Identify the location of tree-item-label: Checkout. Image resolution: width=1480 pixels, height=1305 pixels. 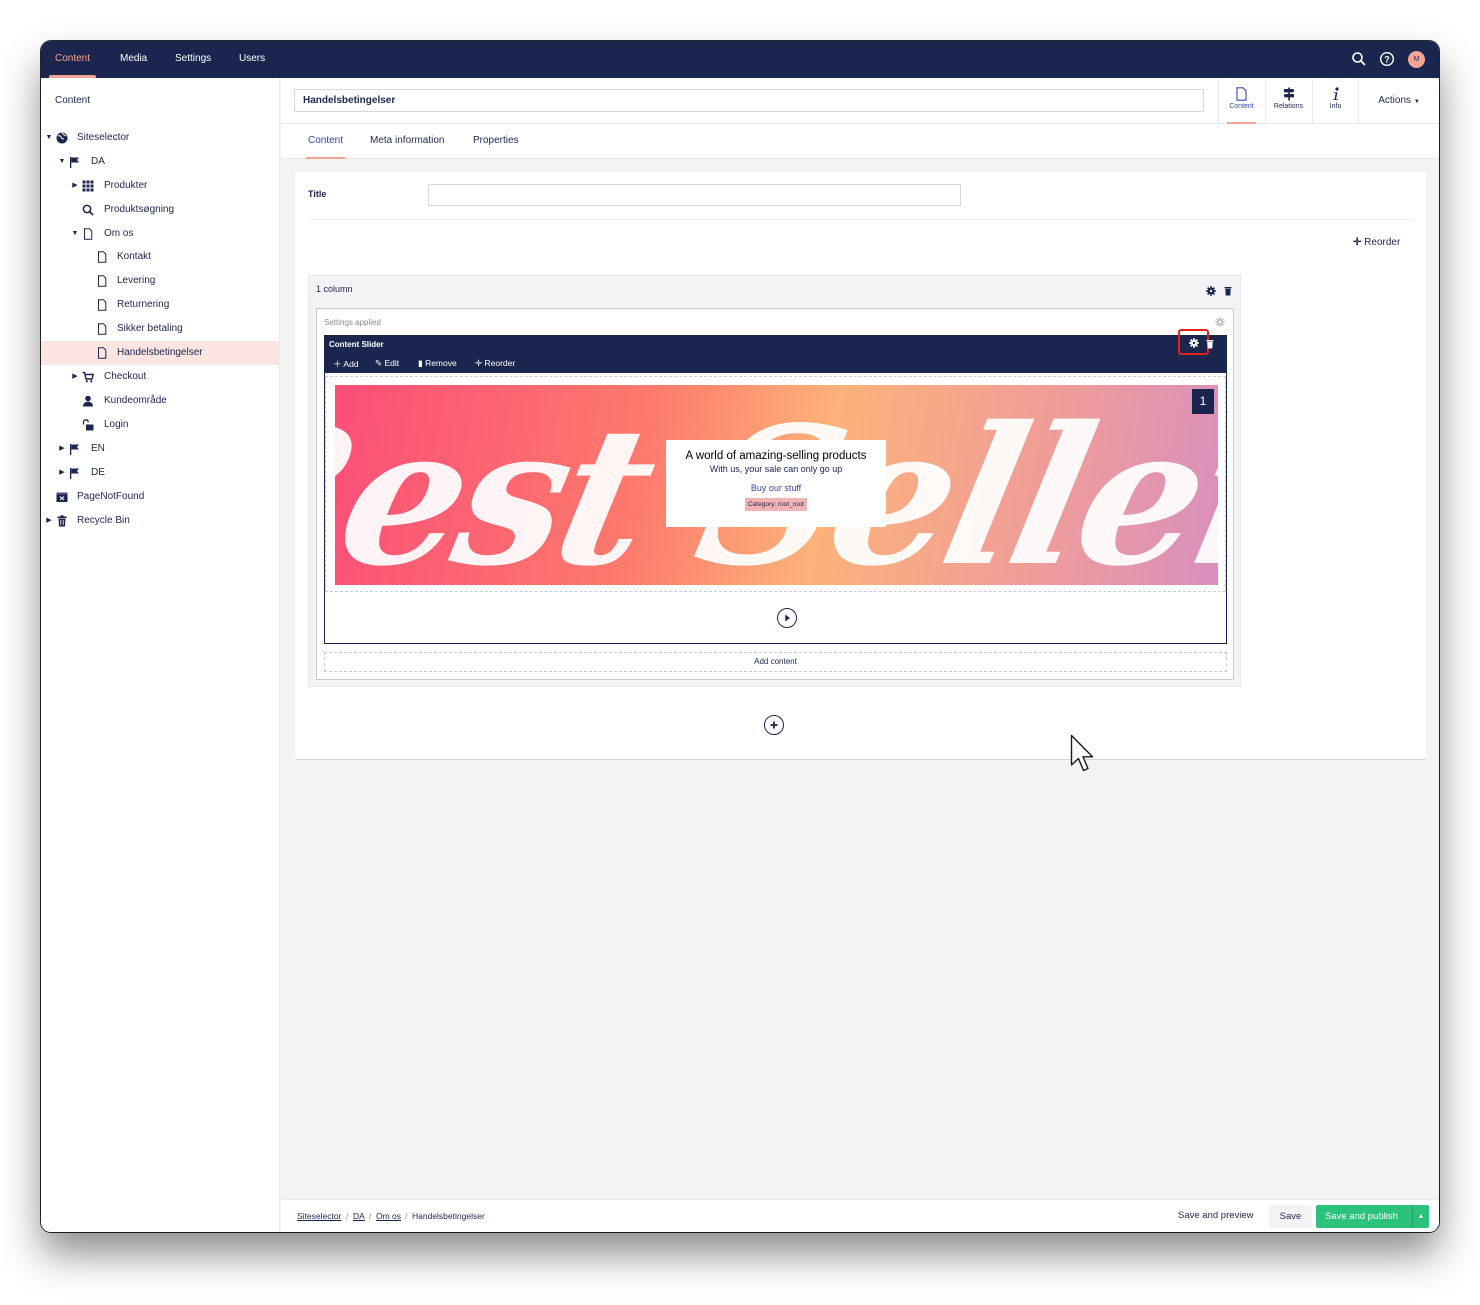
(125, 376).